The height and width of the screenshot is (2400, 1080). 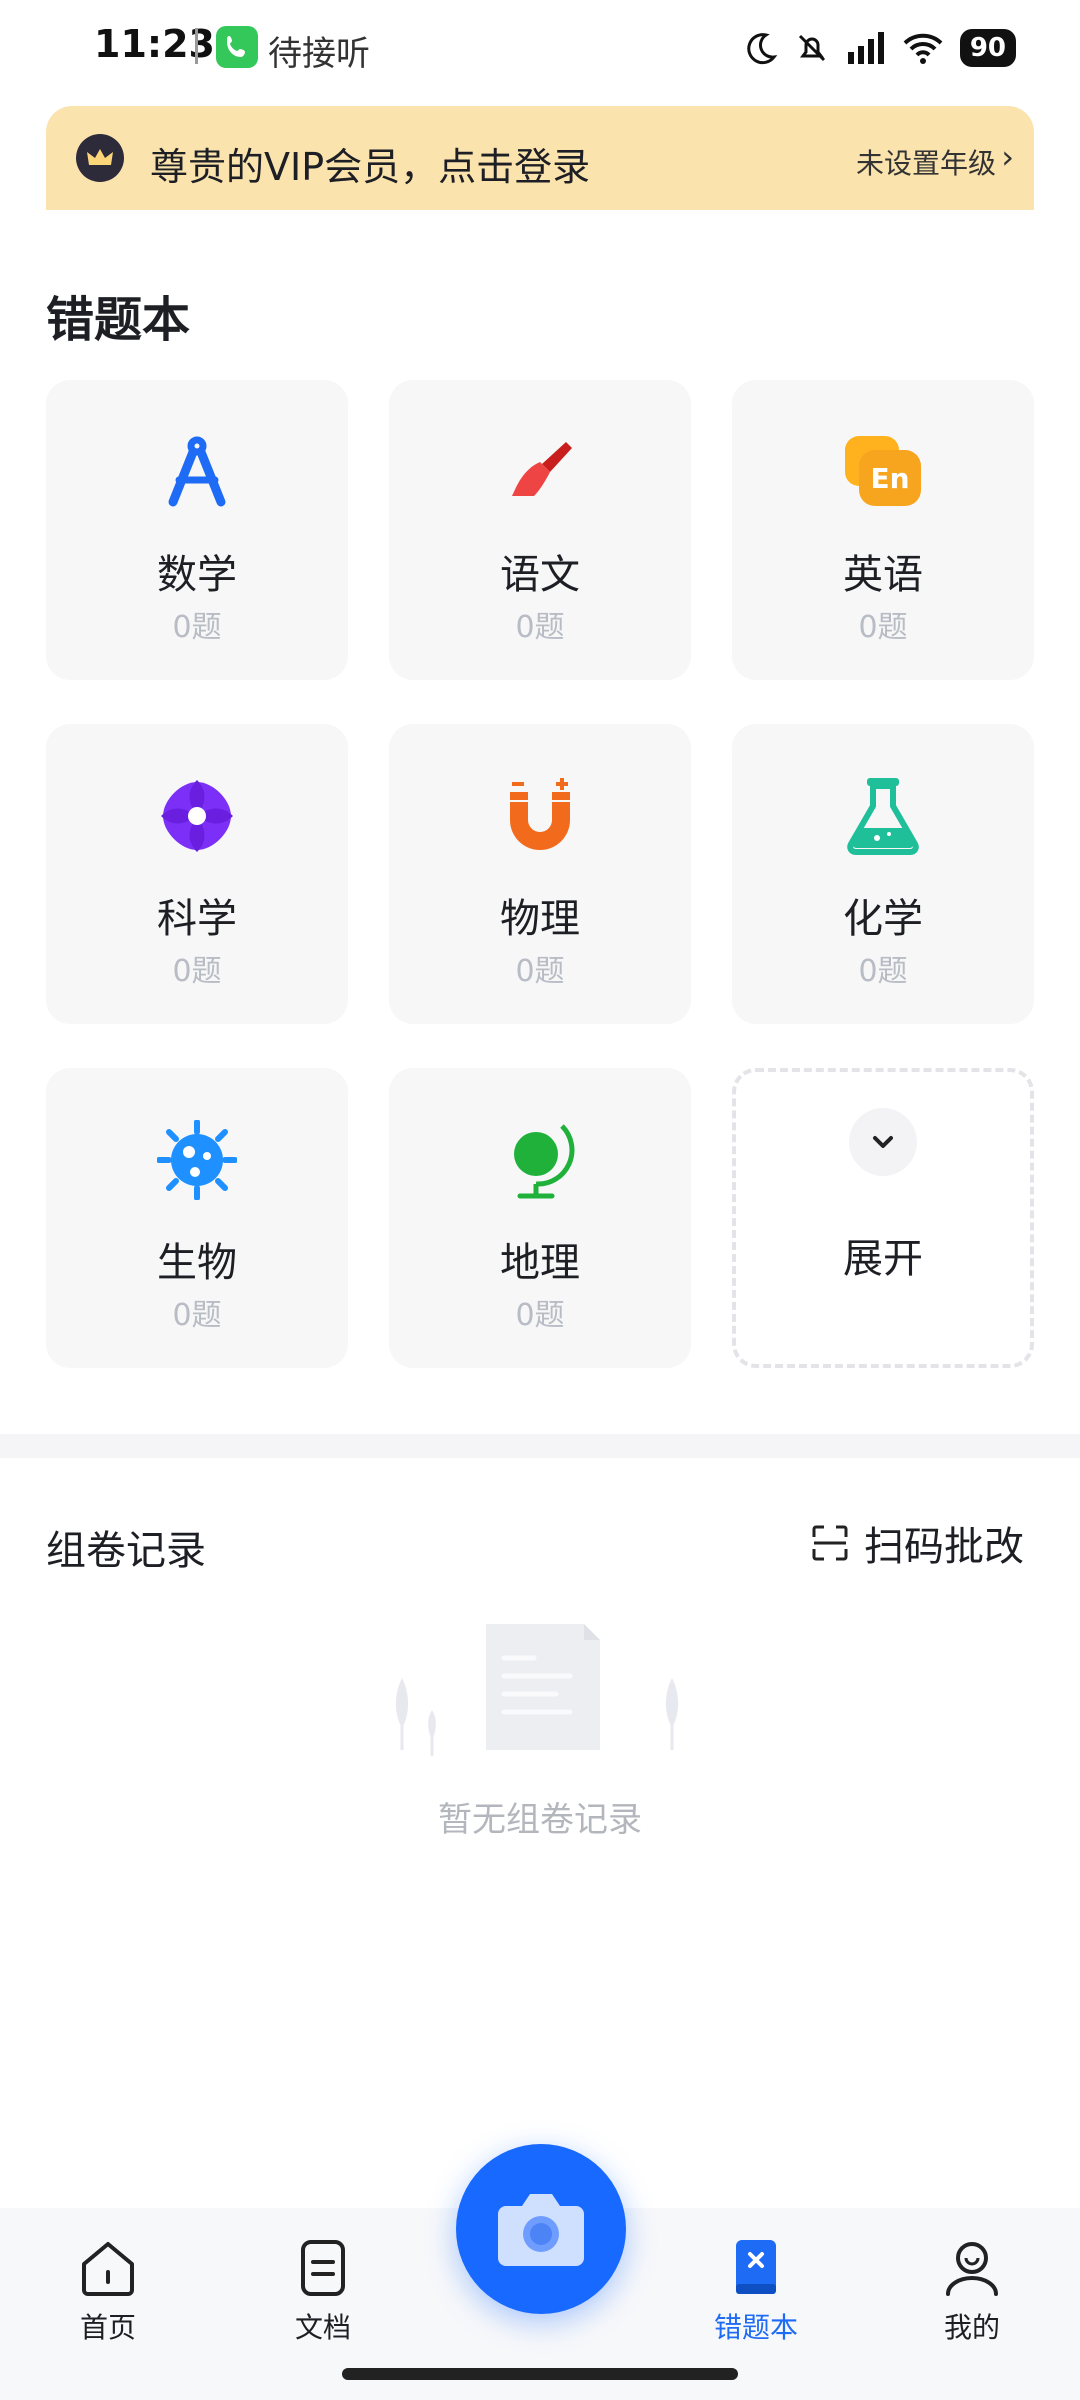 What do you see at coordinates (540, 48) in the screenshot?
I see `status-bar: 11:23 待接听 90` at bounding box center [540, 48].